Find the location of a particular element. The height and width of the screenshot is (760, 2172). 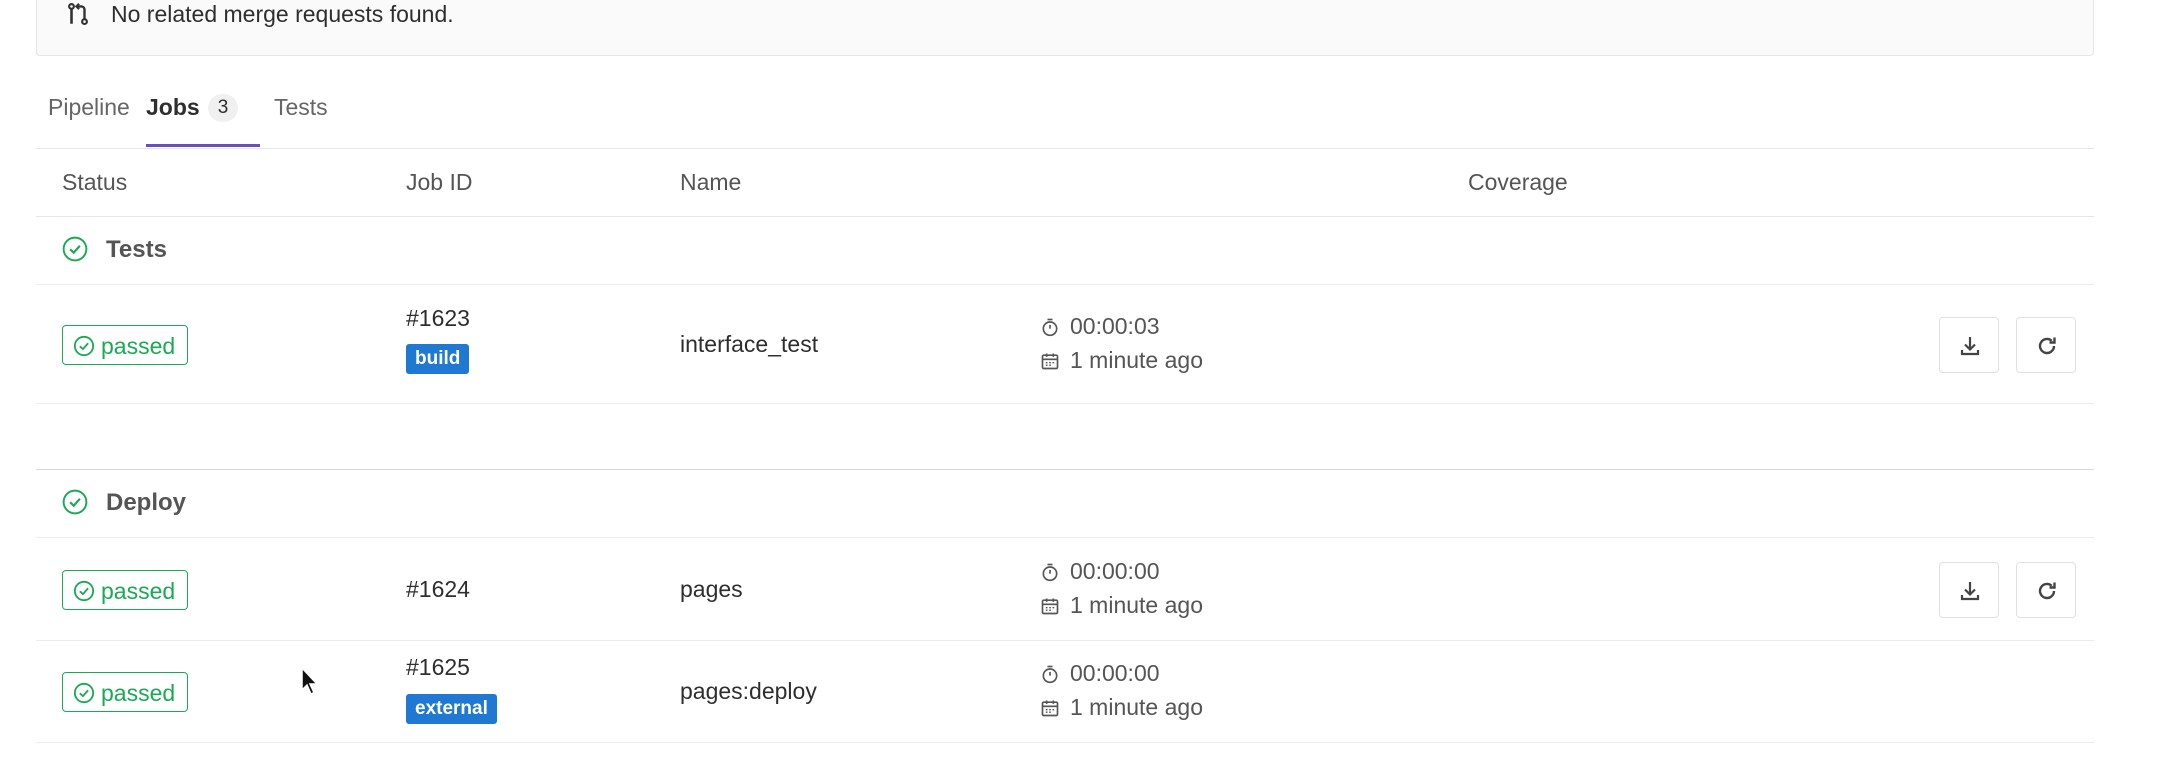

jobs-table-header: Status Job ID Name Coverage is located at coordinates (1065, 182).